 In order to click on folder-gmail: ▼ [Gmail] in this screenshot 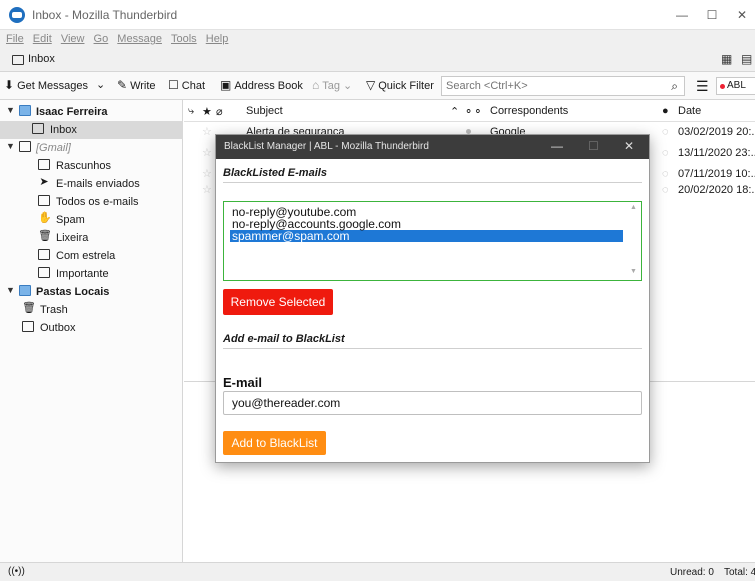, I will do `click(91, 148)`.